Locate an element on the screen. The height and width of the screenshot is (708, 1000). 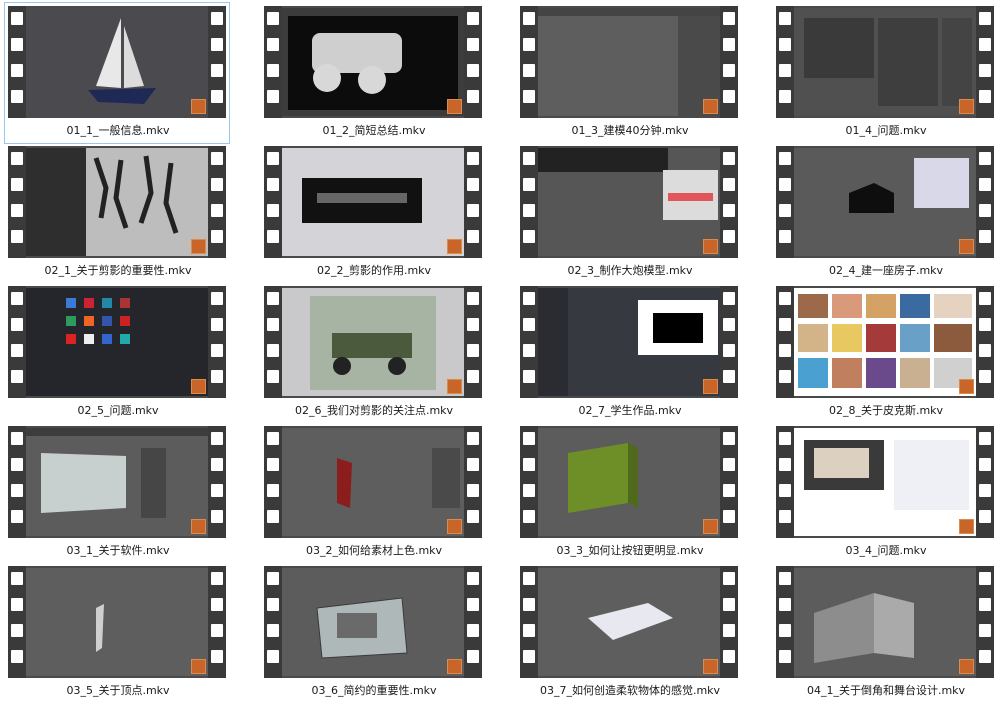
video-file-tile: 02_1_关于剪影的重要性.mkv is located at coordinates (117, 213).